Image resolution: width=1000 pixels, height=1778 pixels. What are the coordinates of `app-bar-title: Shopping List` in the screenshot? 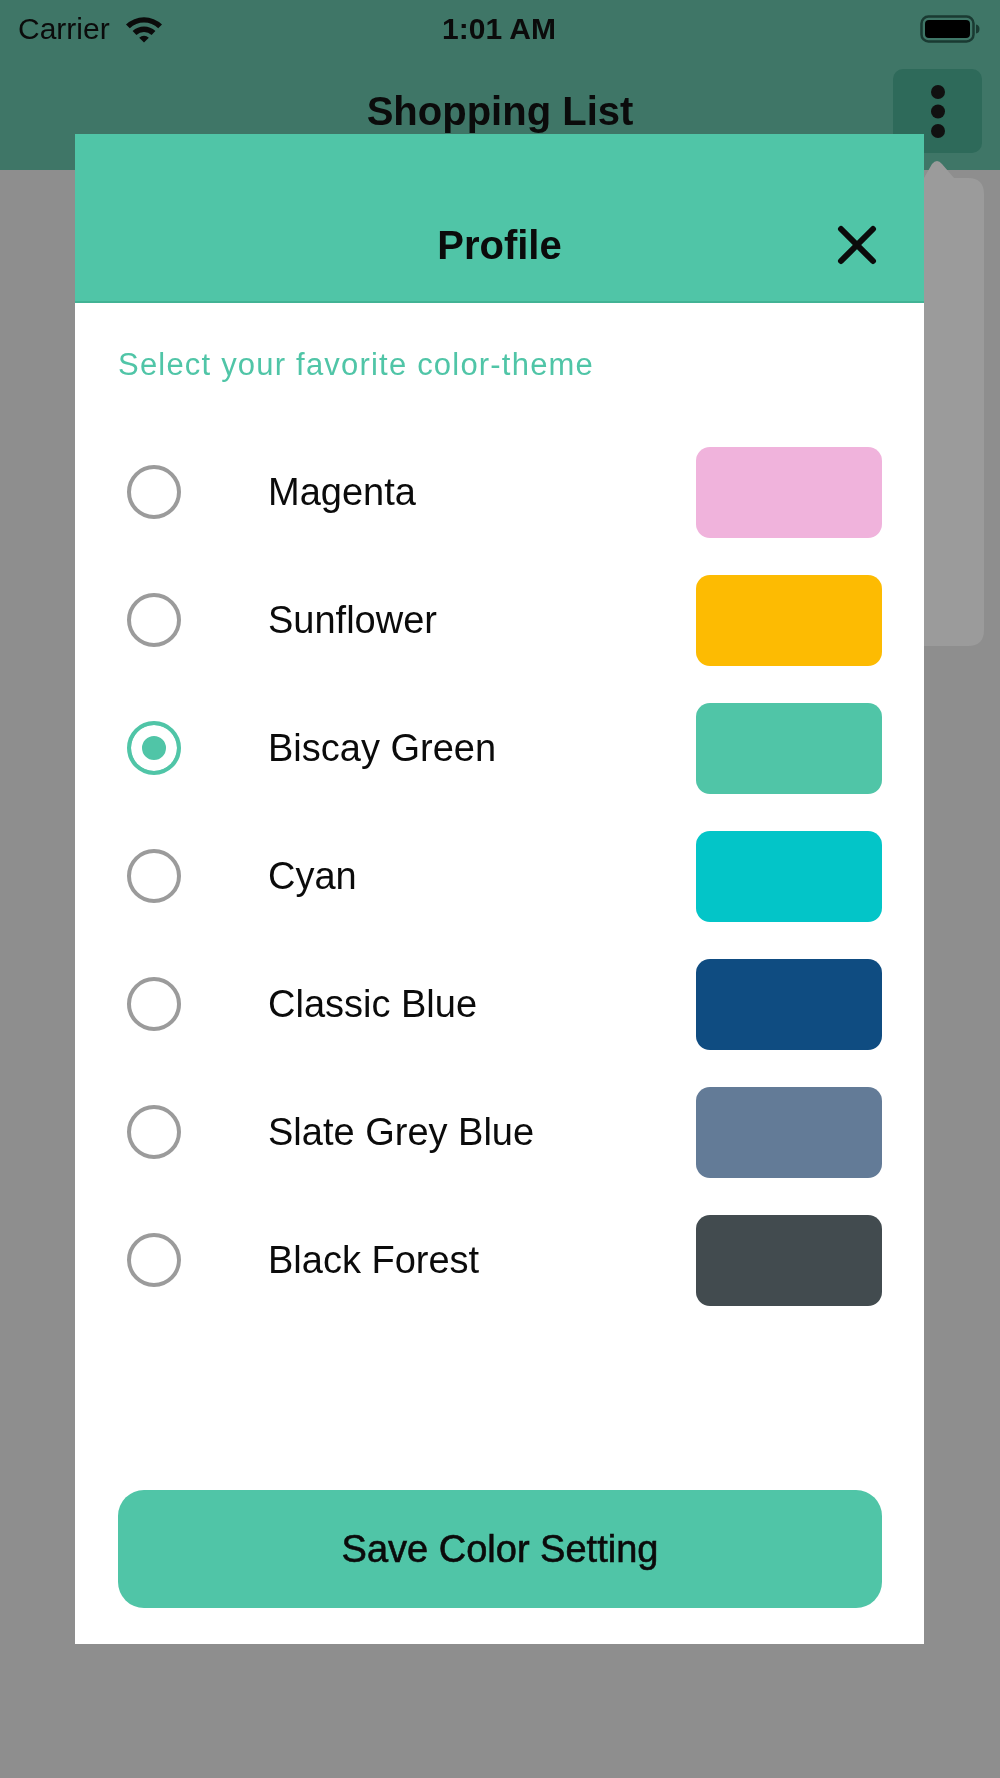 It's located at (500, 111).